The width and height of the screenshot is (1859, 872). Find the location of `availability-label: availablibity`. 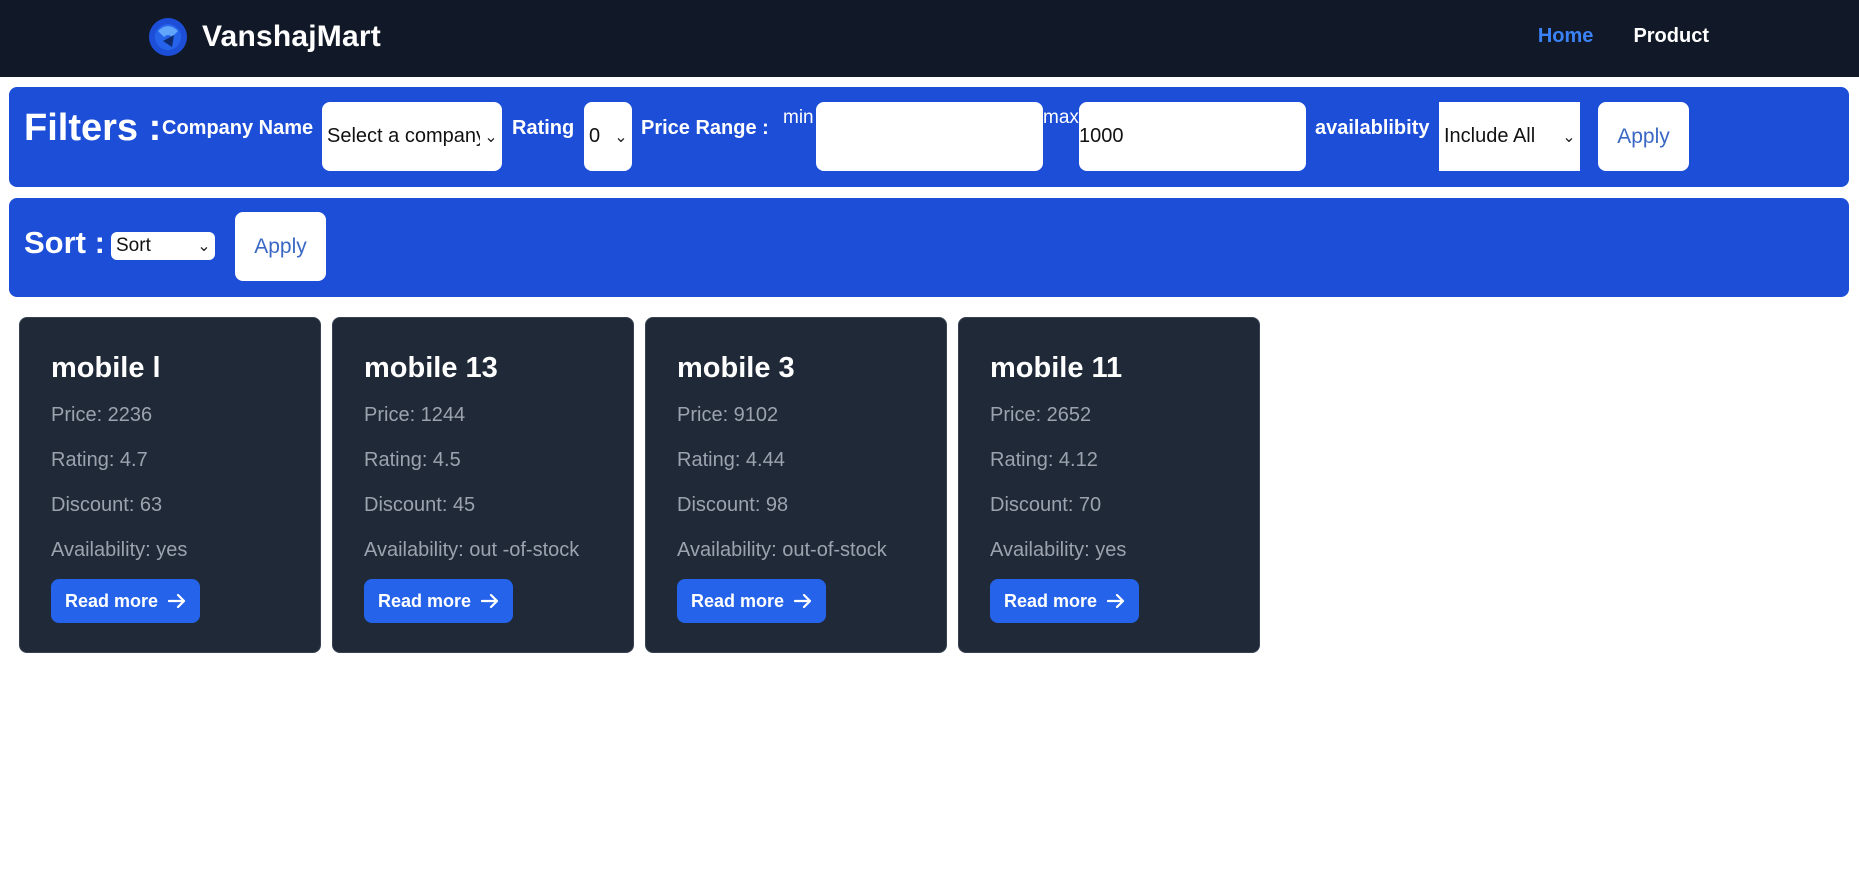

availability-label: availablibity is located at coordinates (1372, 128).